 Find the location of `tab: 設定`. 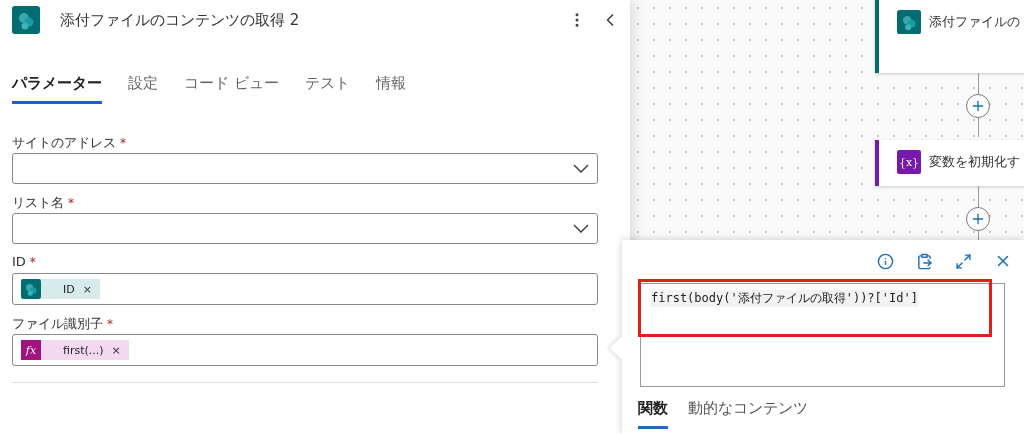

tab: 設定 is located at coordinates (143, 89).